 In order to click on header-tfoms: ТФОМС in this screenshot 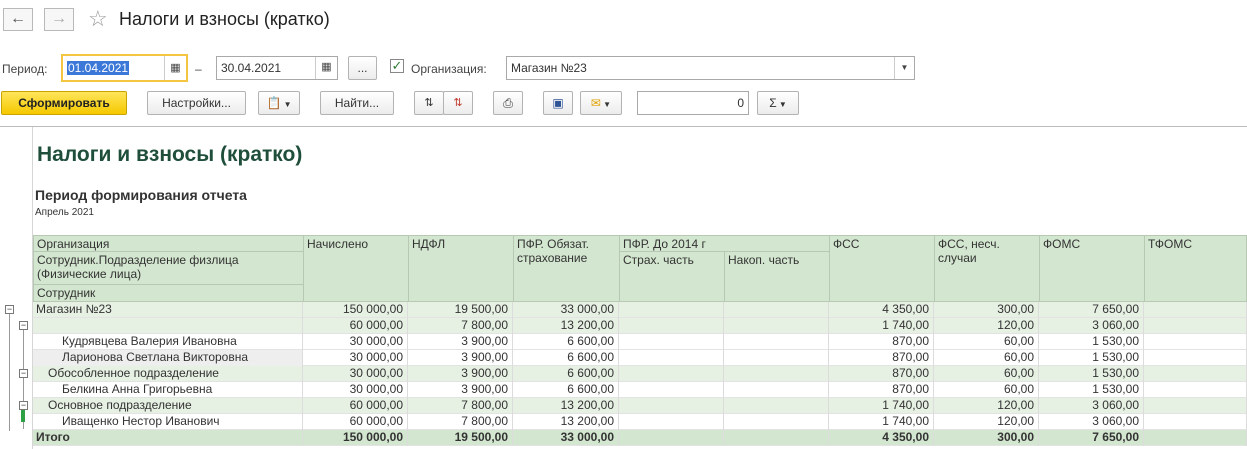, I will do `click(1195, 268)`.